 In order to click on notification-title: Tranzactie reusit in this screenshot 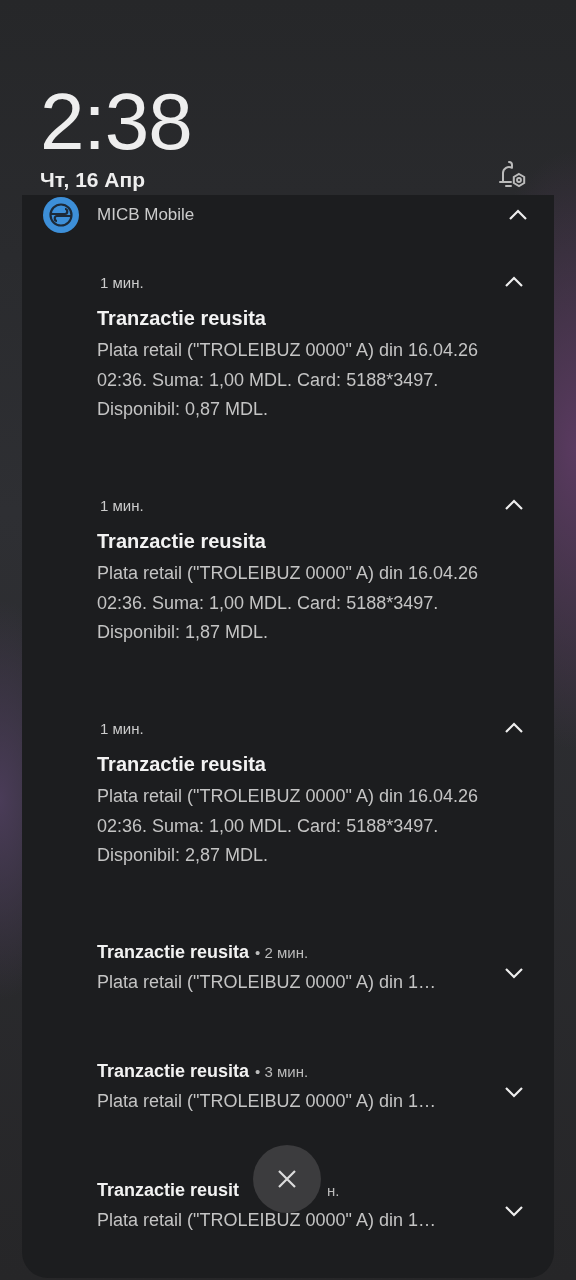, I will do `click(168, 1190)`.